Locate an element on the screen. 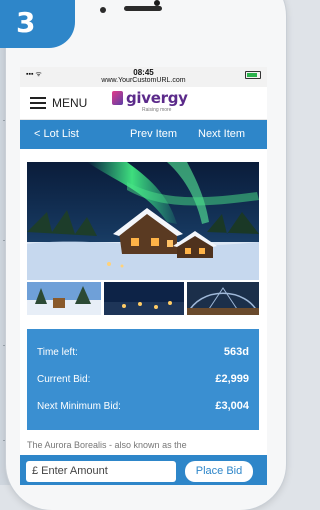 This screenshot has height=510, width=320. logo-tagline: Raising more is located at coordinates (157, 110).